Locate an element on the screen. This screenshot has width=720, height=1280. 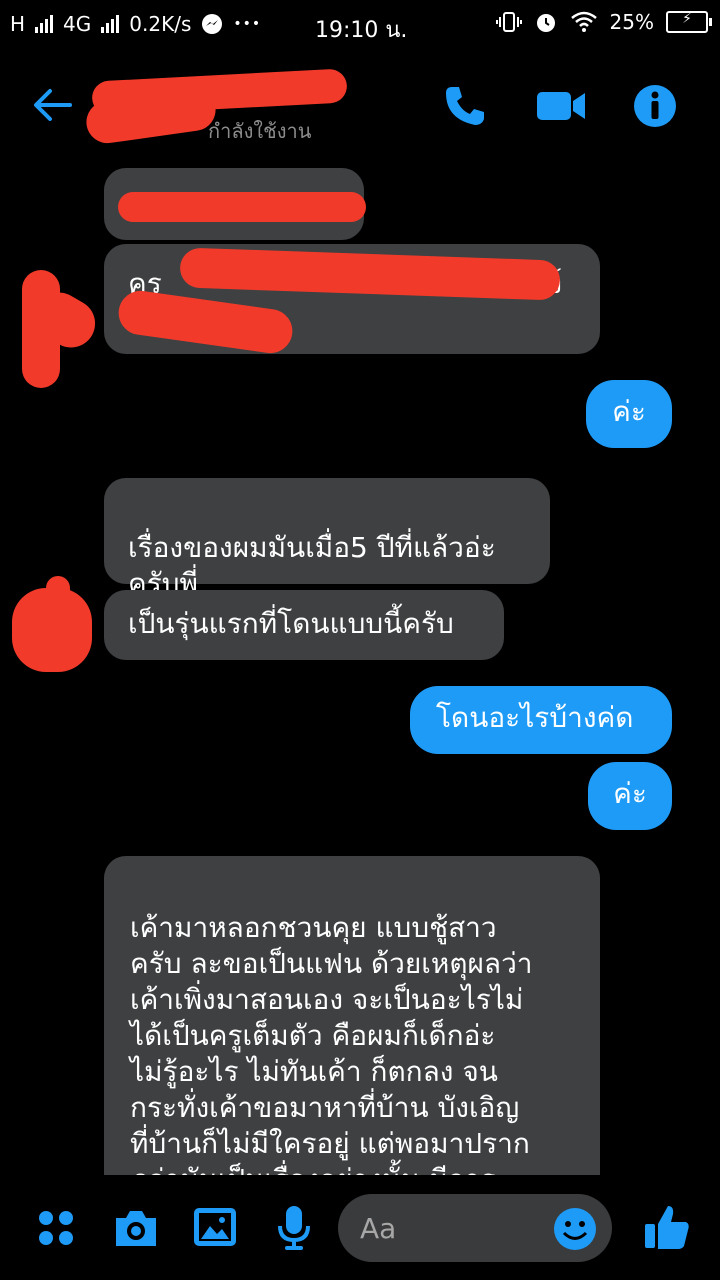
messenger-notification-icon is located at coordinates (212, 24).